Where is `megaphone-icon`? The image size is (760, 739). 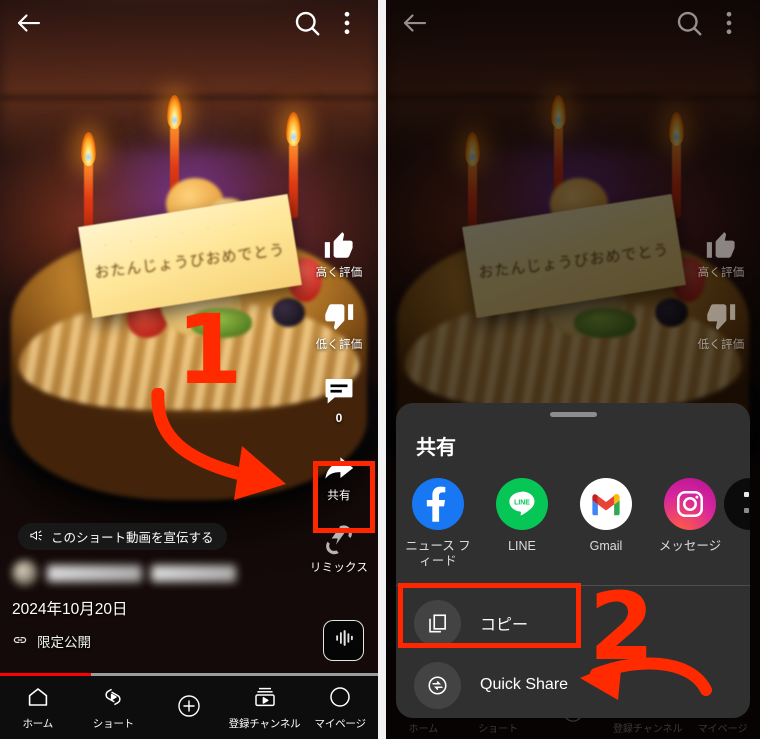
megaphone-icon is located at coordinates (36, 537).